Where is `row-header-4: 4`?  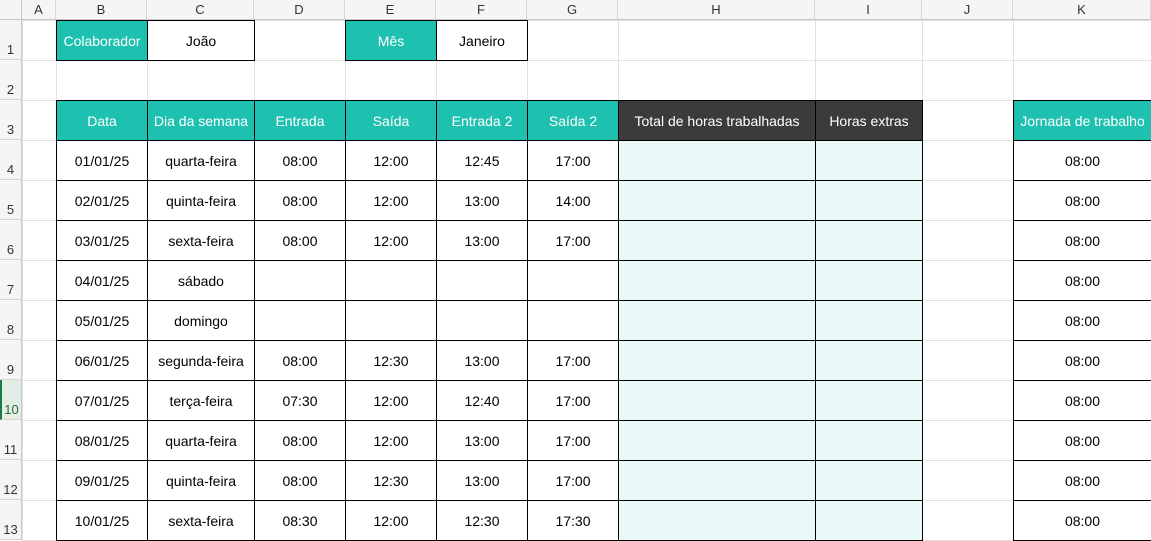
row-header-4: 4 is located at coordinates (10, 160).